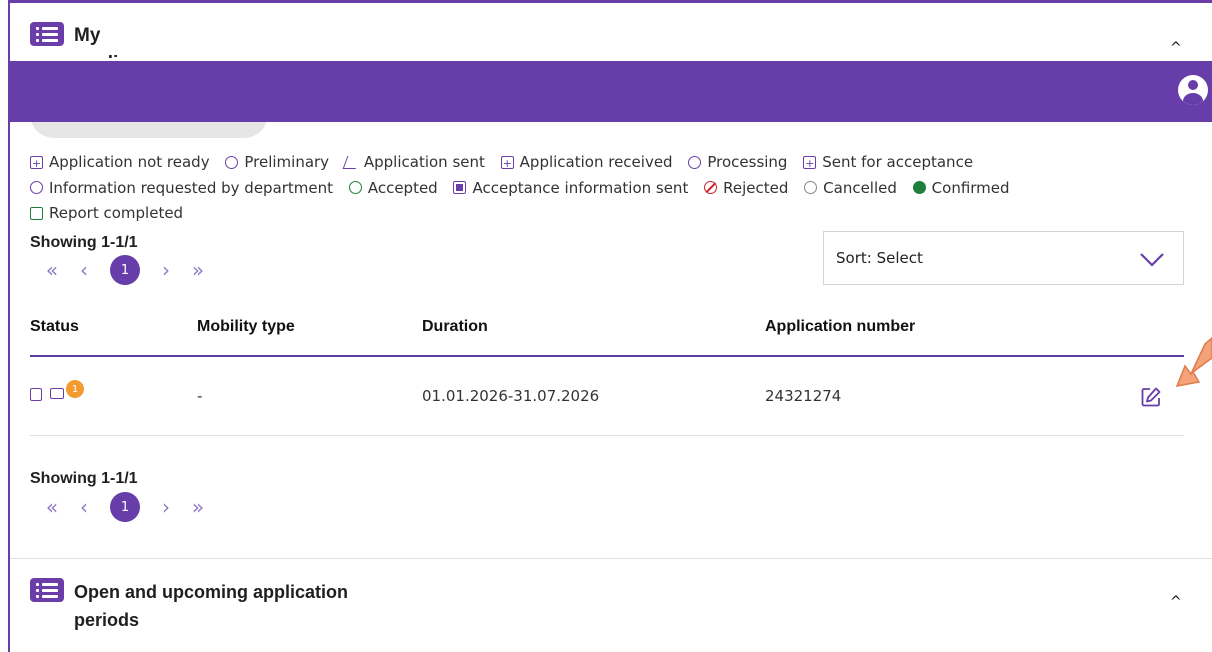 This screenshot has height=652, width=1212. What do you see at coordinates (1151, 397) in the screenshot?
I see `edit-icon` at bounding box center [1151, 397].